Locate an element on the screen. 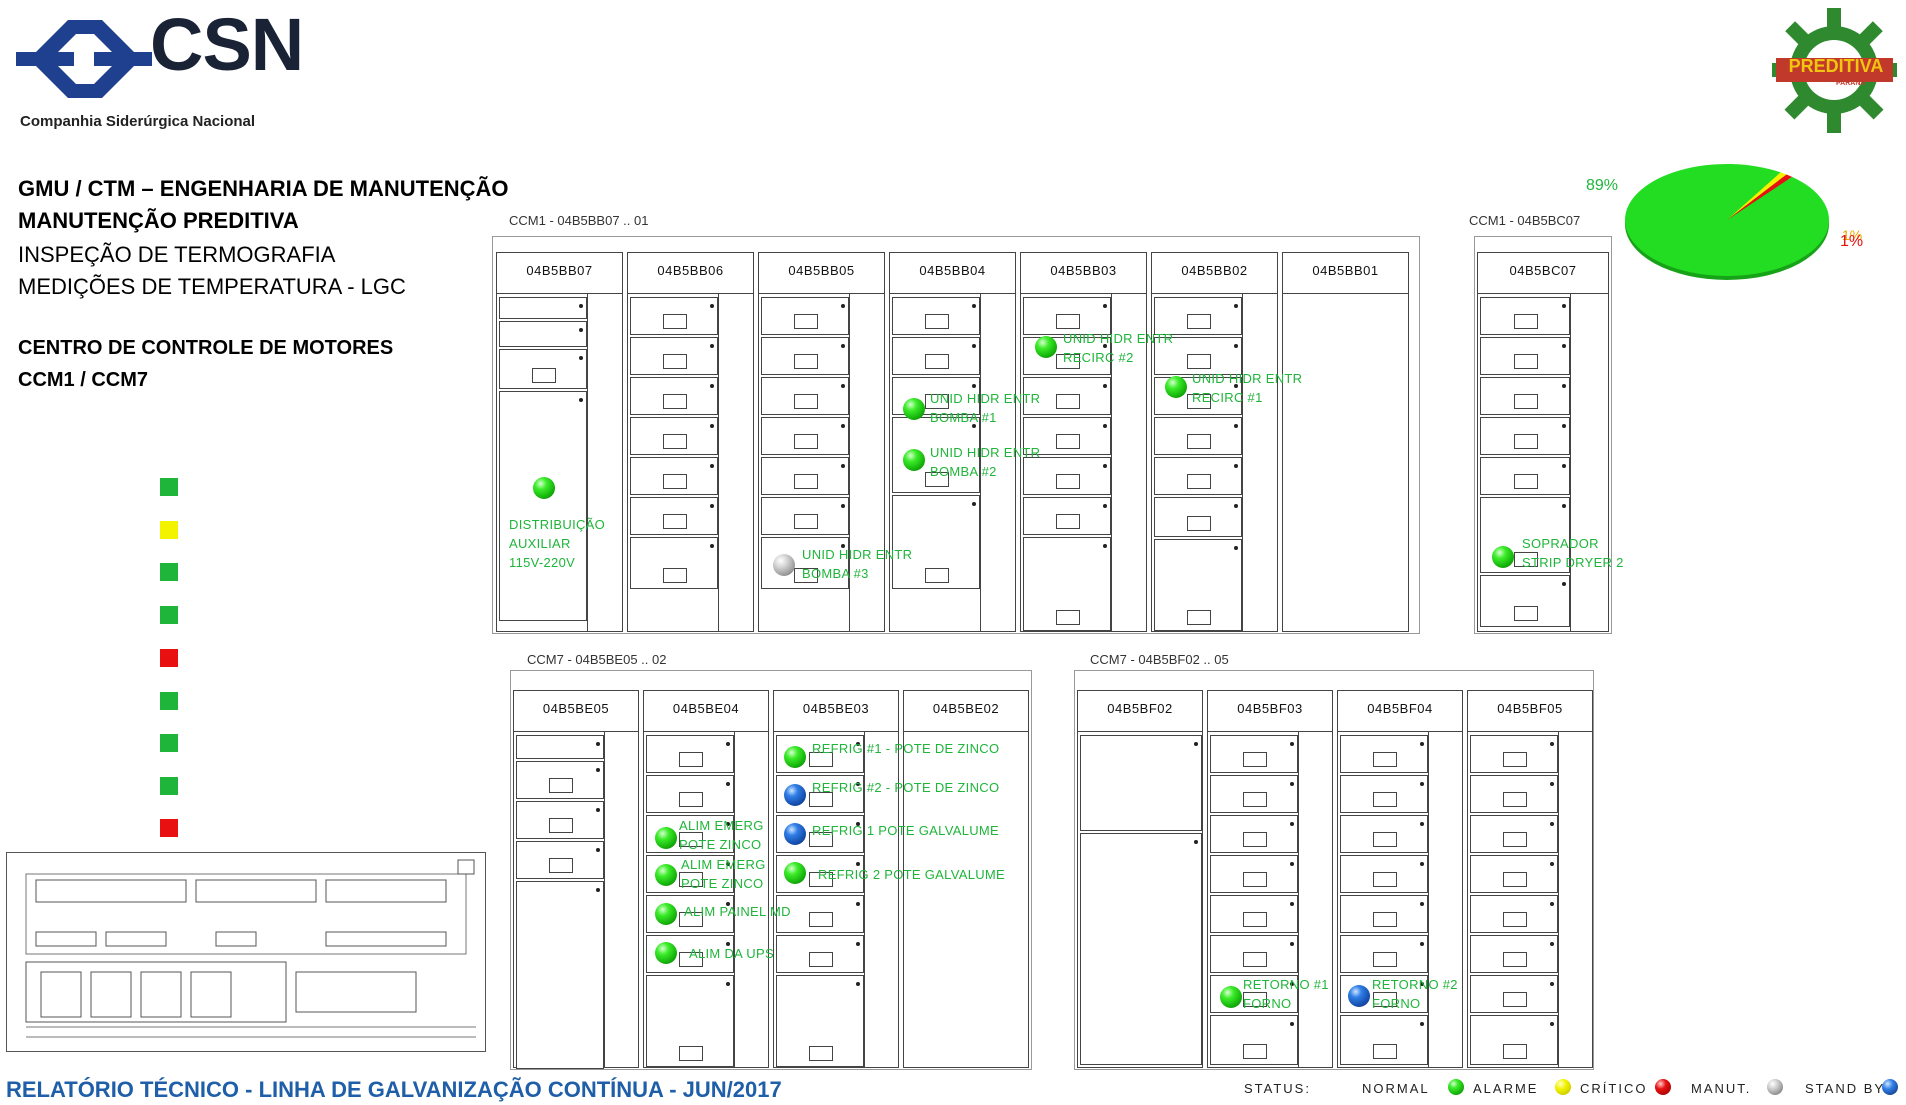 The image size is (1906, 1105). status-ball-dist-aux is located at coordinates (544, 488).